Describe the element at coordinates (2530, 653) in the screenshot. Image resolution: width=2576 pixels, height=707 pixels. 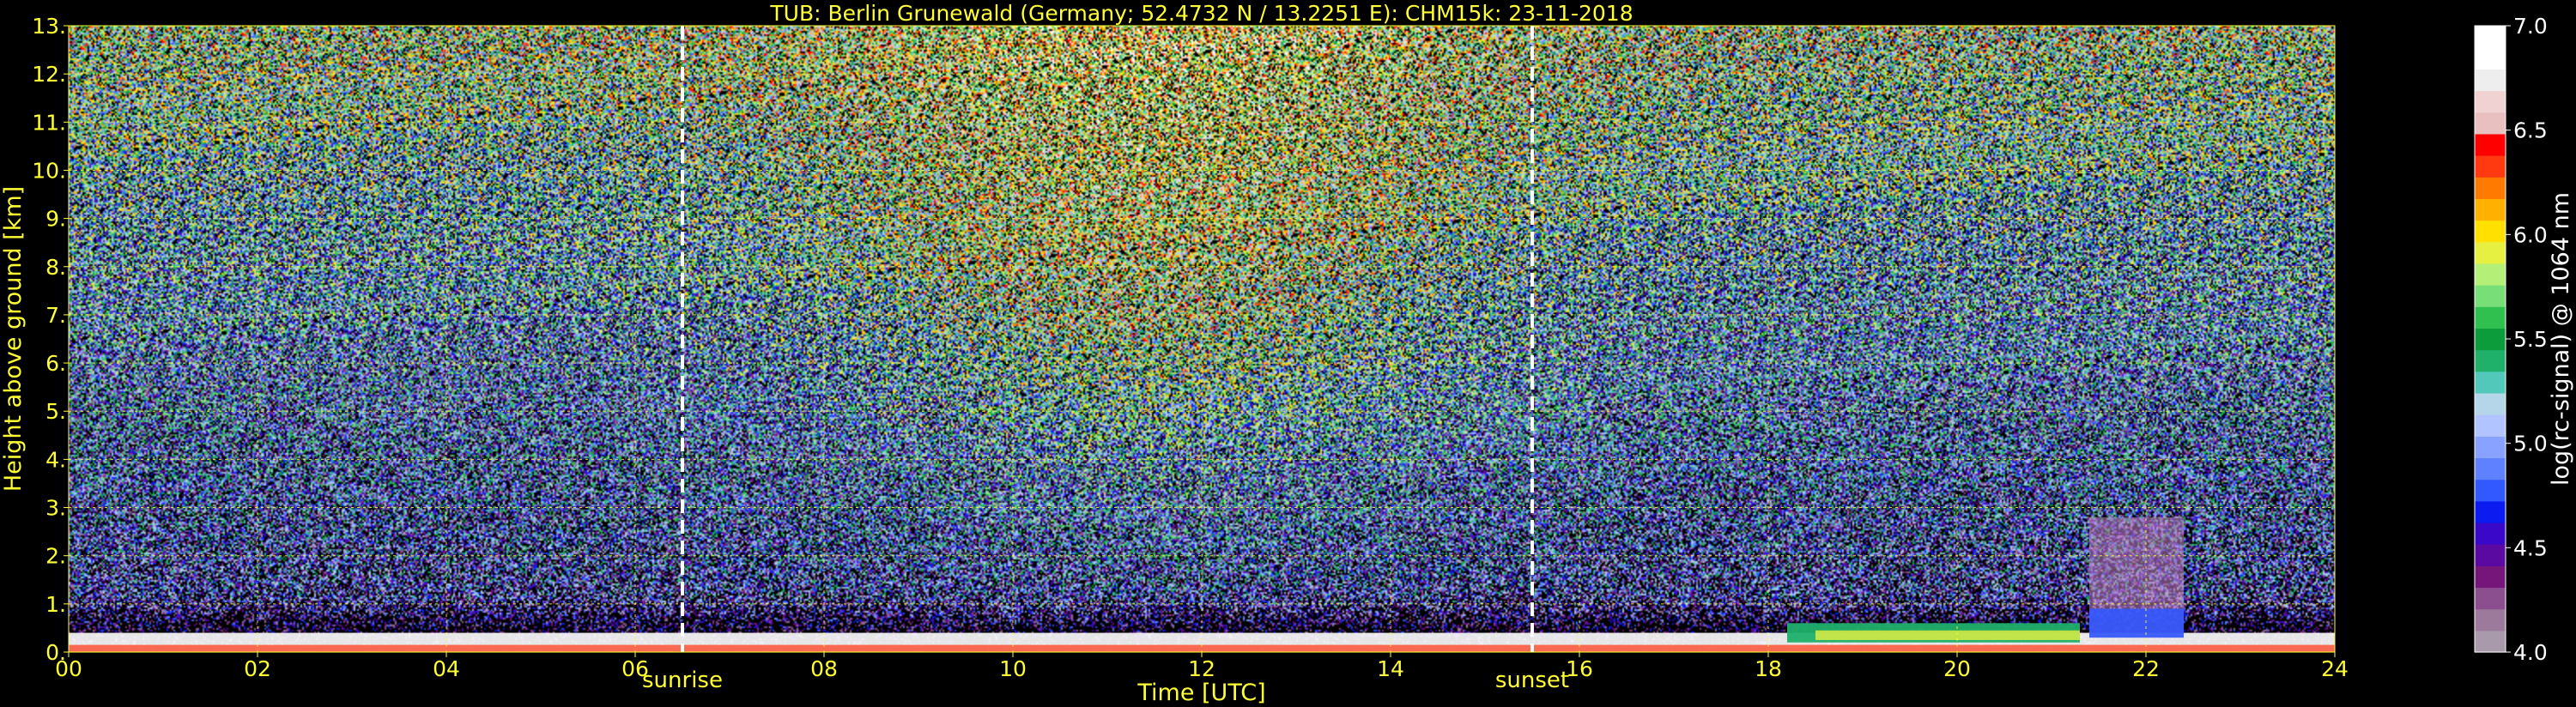
I see `colorbar-tick-label: 4.0` at that location.